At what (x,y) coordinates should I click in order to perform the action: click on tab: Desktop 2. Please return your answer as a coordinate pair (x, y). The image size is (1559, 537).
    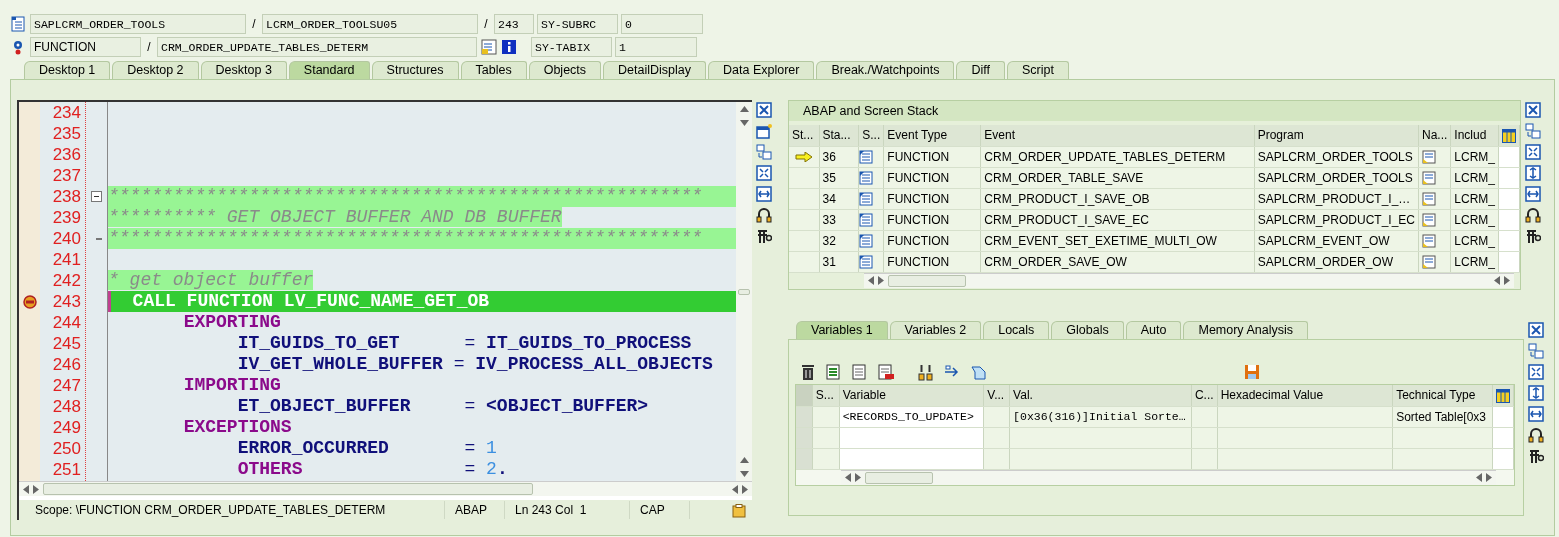
    Looking at the image, I should click on (155, 70).